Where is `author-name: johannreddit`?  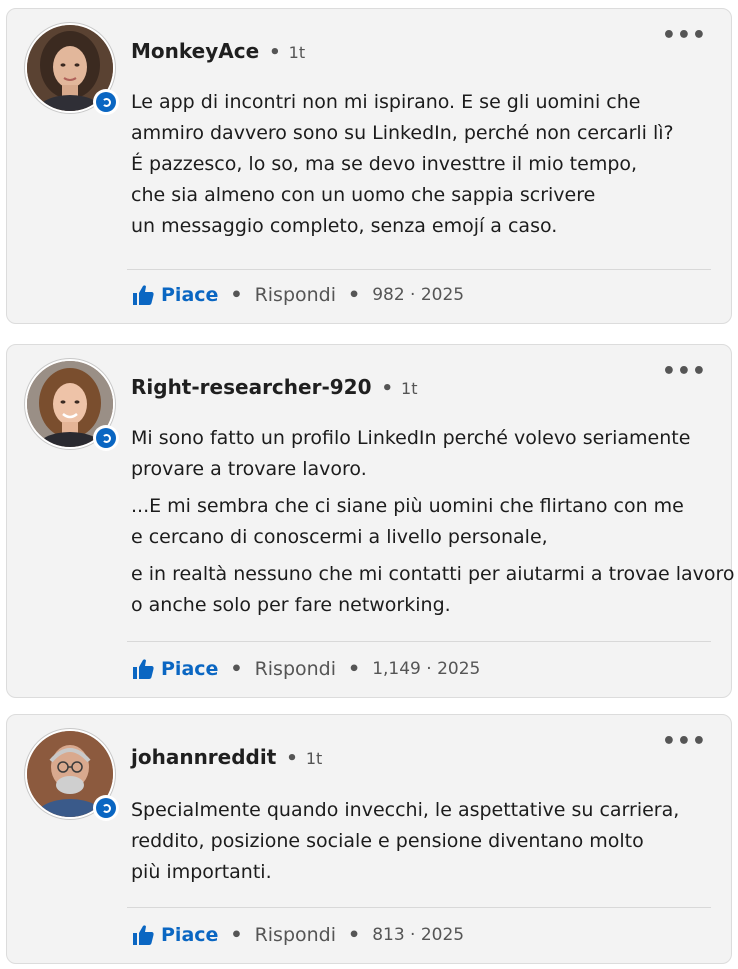
author-name: johannreddit is located at coordinates (203, 757).